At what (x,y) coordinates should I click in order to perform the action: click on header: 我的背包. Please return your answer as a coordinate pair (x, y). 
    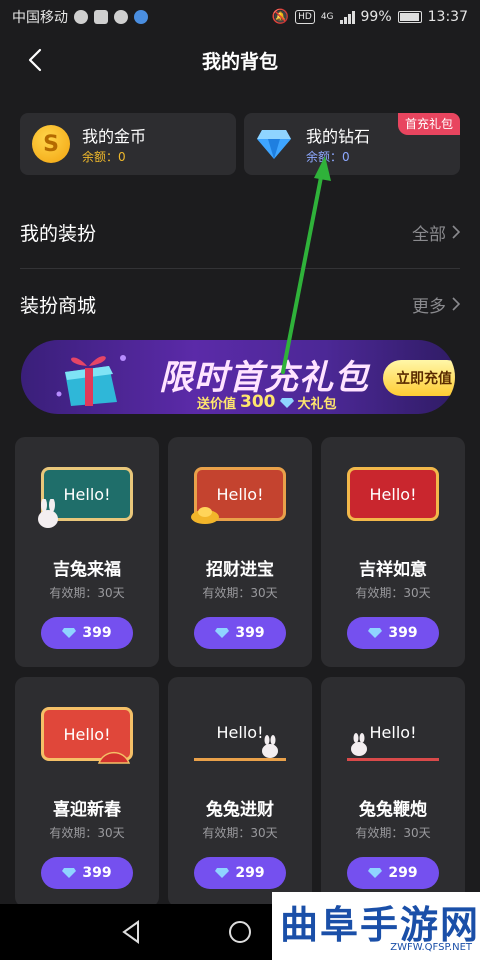
    Looking at the image, I should click on (240, 60).